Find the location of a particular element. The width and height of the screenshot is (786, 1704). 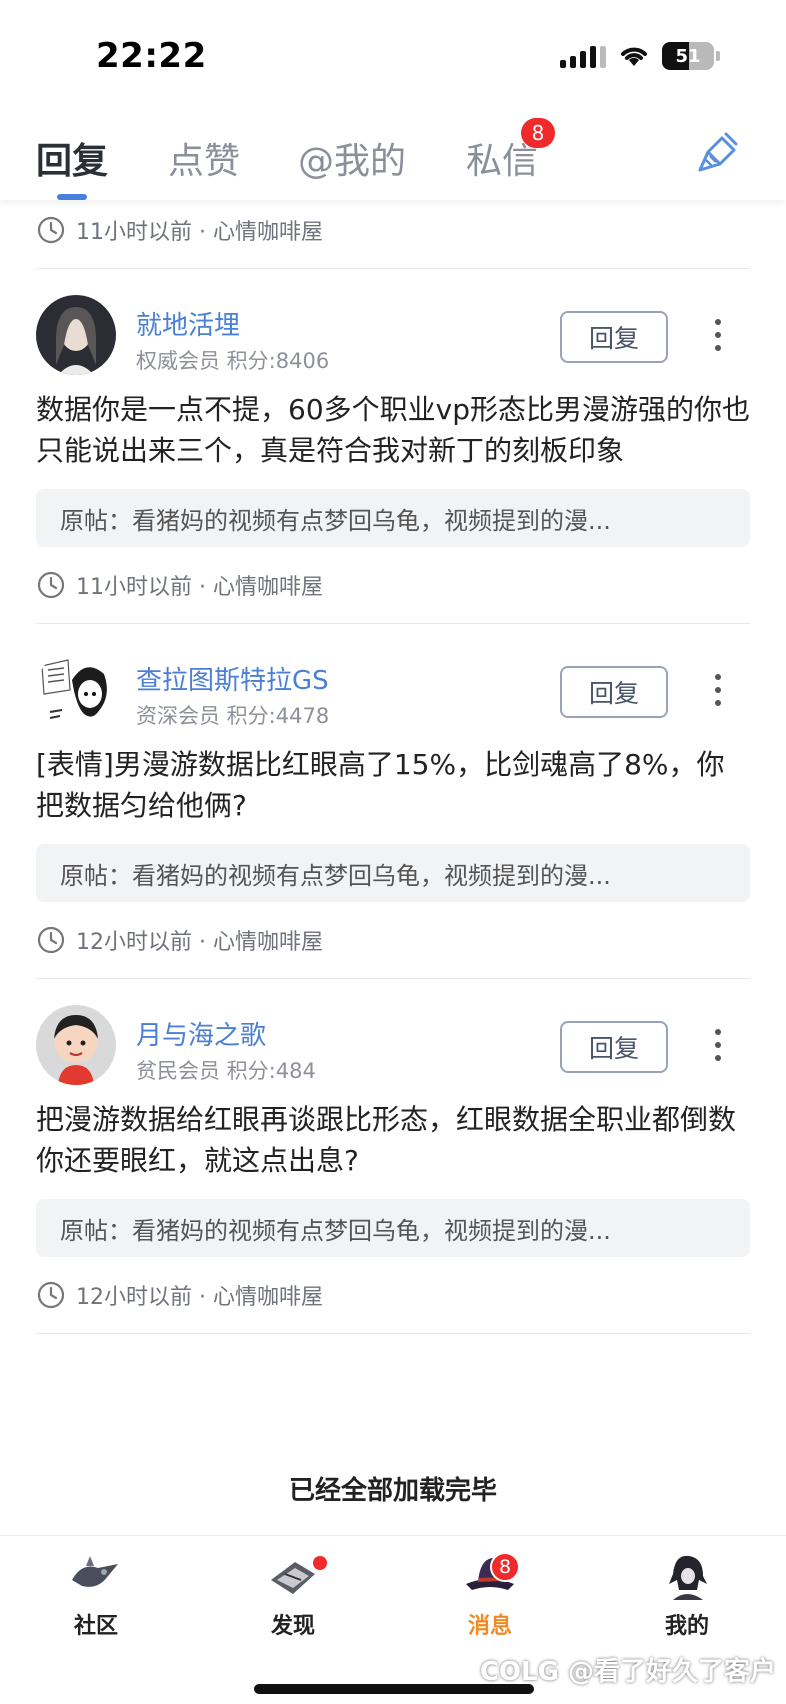

status-icons: 51 is located at coordinates (640, 56).